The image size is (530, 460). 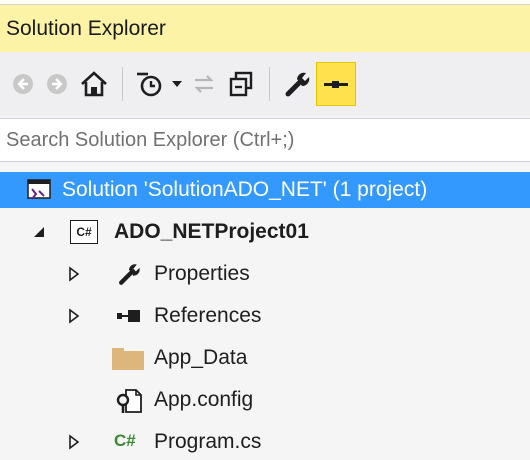 I want to click on solution-icon, so click(x=39, y=190).